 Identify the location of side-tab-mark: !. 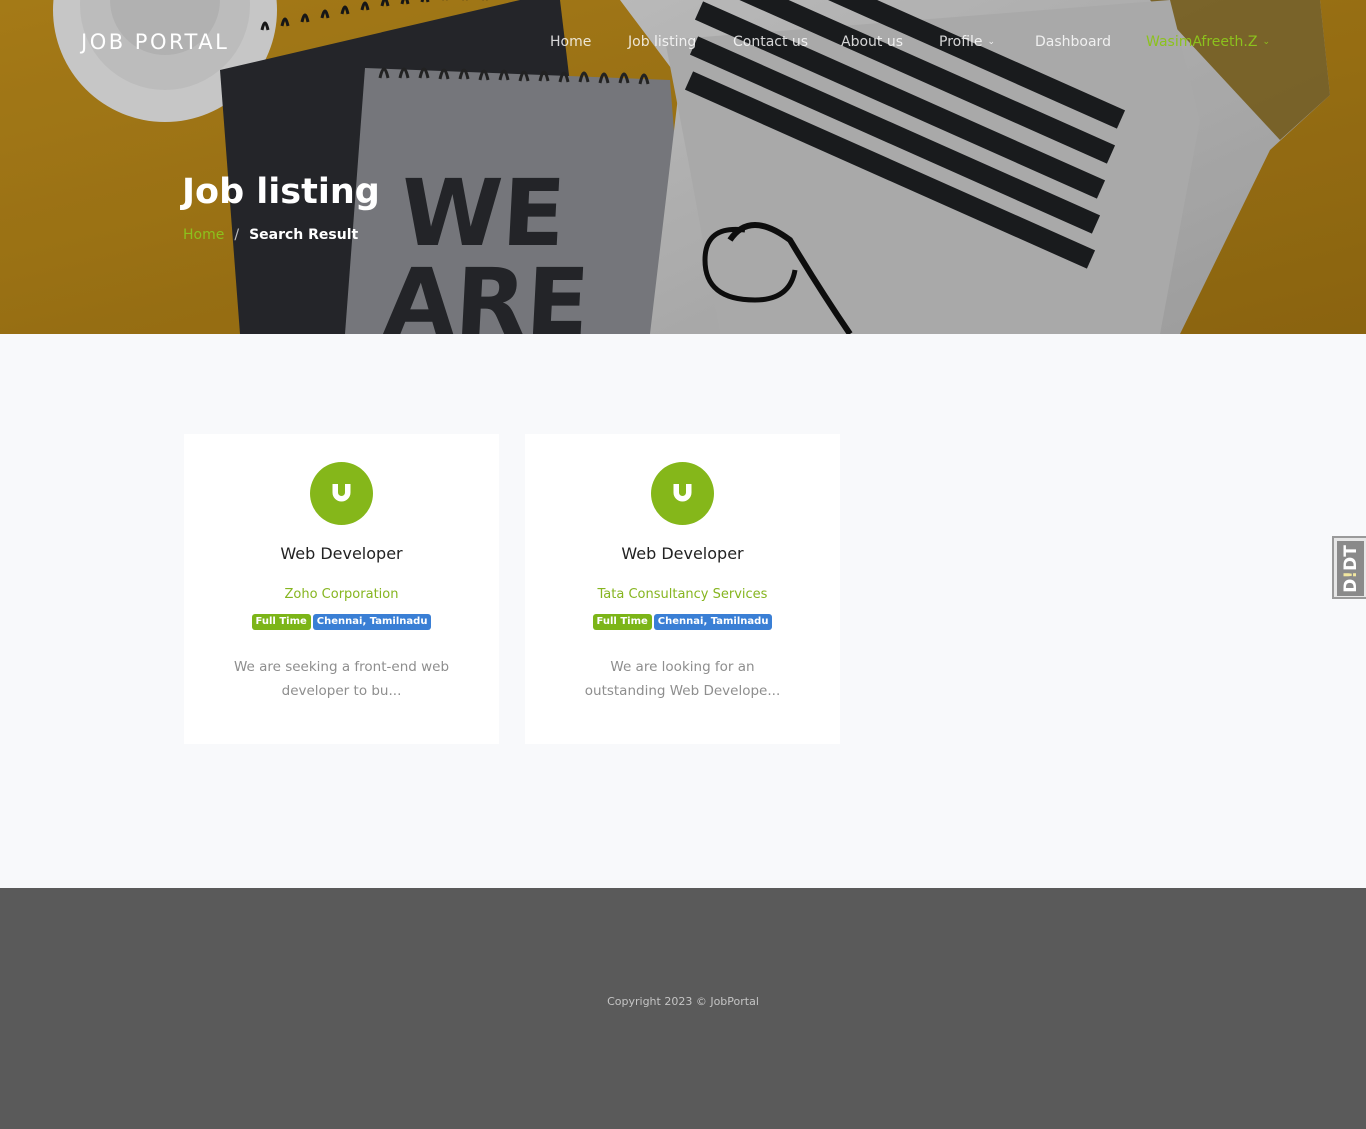
(1350, 574).